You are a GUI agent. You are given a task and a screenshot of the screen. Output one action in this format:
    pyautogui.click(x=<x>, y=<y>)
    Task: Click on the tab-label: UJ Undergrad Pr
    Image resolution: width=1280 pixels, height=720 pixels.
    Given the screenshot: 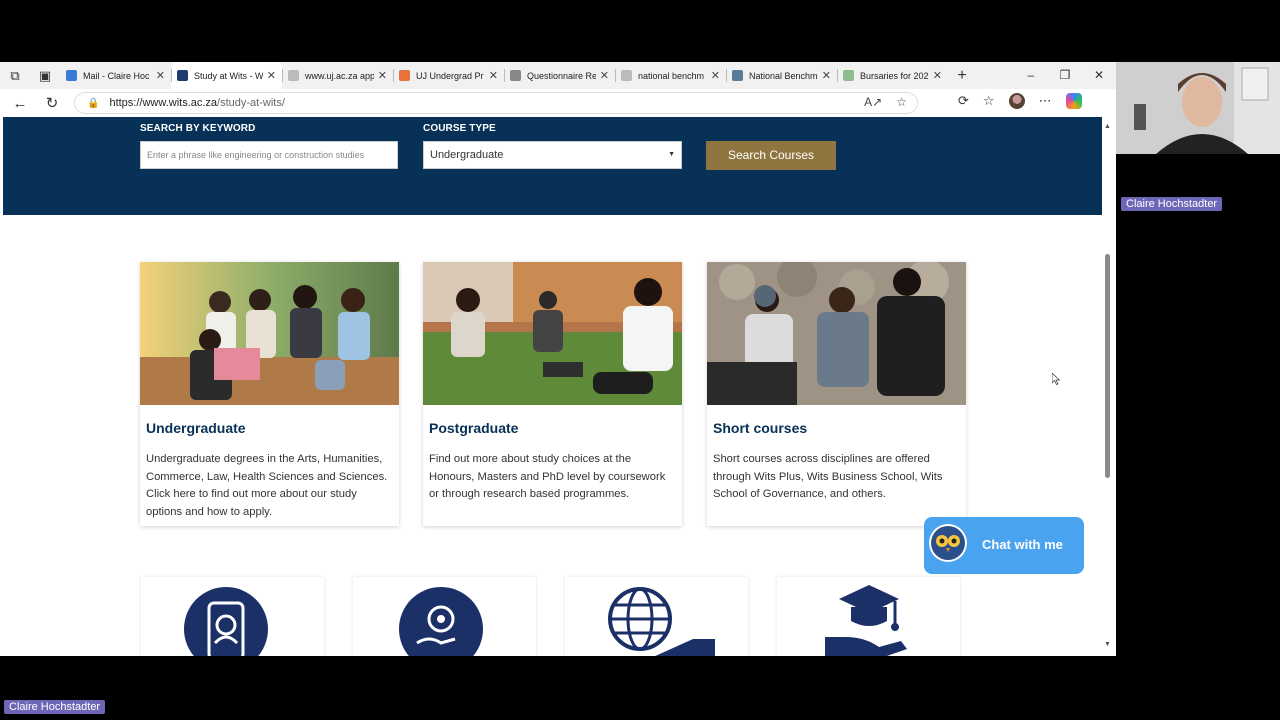 What is the action you would take?
    pyautogui.click(x=450, y=75)
    